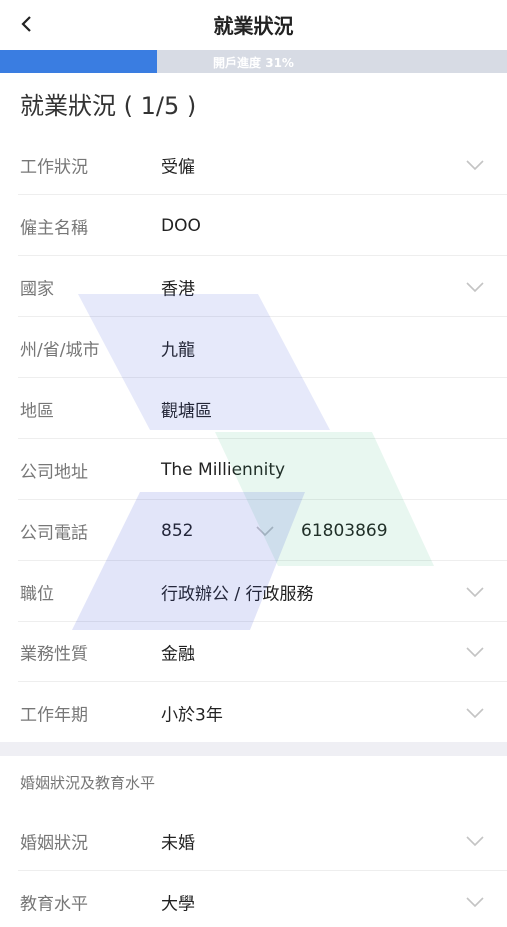 This screenshot has width=507, height=927. What do you see at coordinates (54, 533) in the screenshot?
I see `field-label: 公司電話` at bounding box center [54, 533].